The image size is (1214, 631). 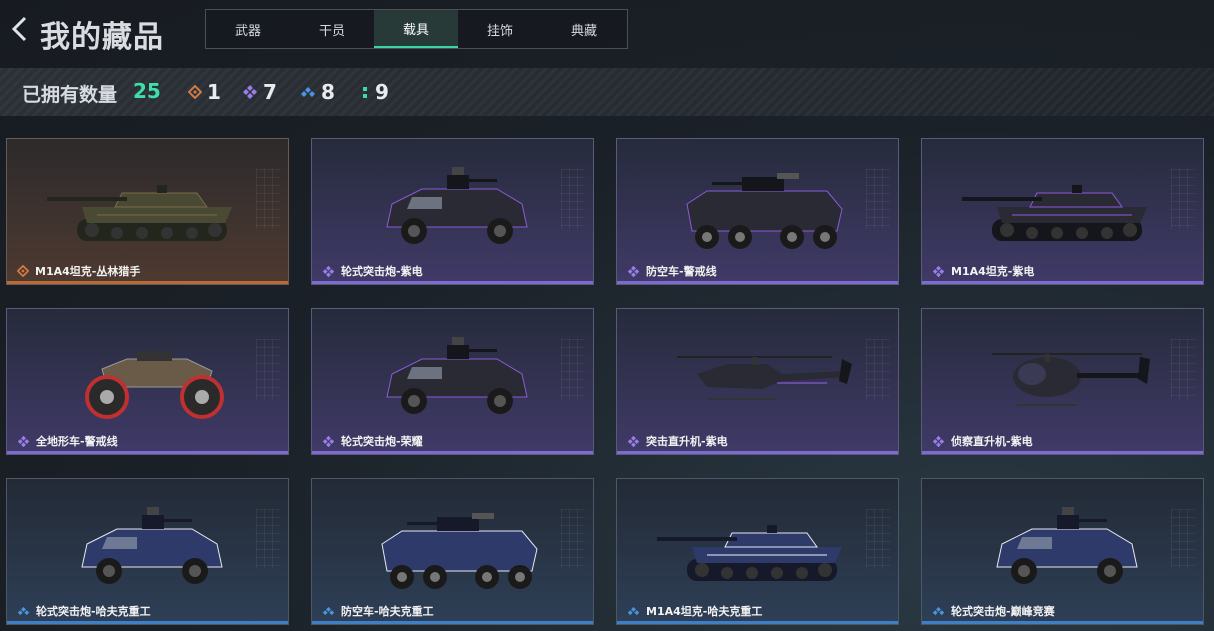 What do you see at coordinates (704, 611) in the screenshot?
I see `vehicle-name: M1A4坦克-哈夫克重工` at bounding box center [704, 611].